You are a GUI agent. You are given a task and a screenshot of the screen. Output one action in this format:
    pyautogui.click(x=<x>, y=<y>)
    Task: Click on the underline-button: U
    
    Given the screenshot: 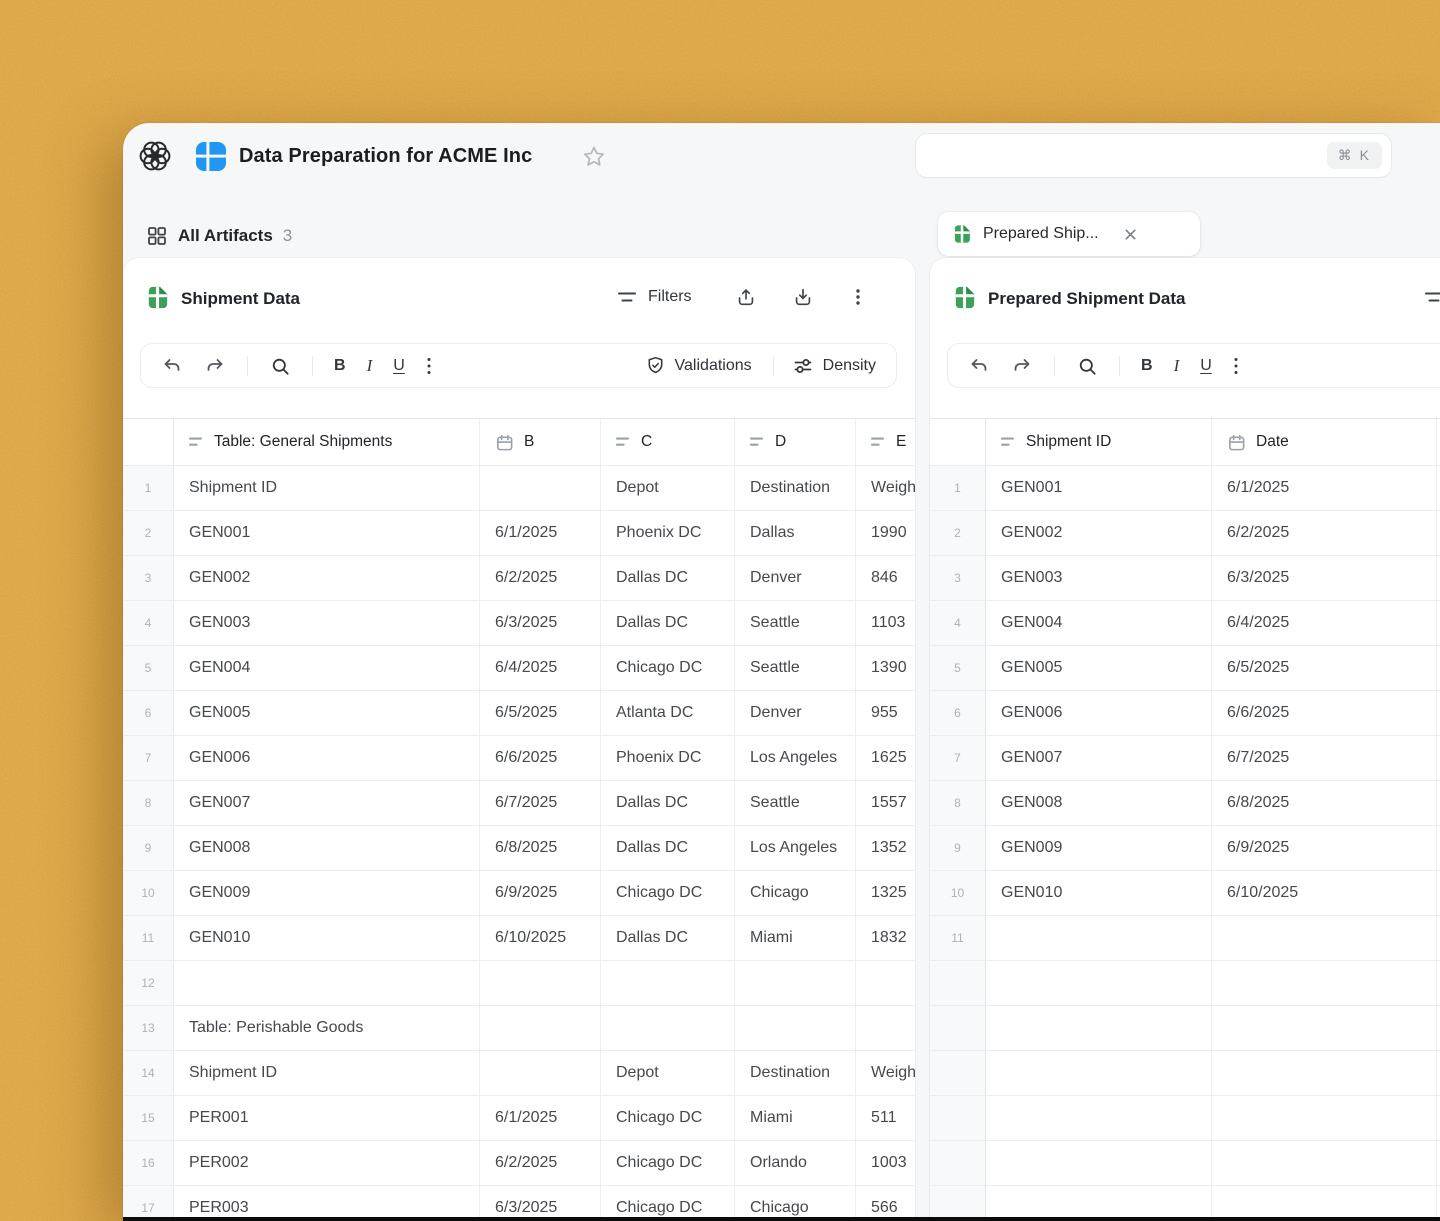 What is the action you would take?
    pyautogui.click(x=1206, y=366)
    